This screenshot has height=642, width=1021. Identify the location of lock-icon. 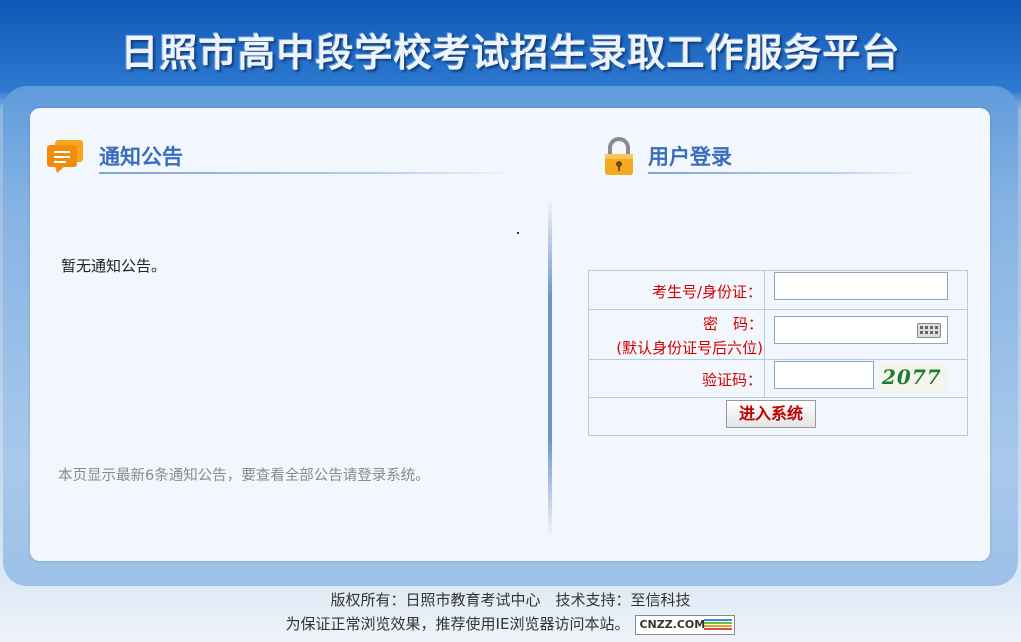
(619, 157).